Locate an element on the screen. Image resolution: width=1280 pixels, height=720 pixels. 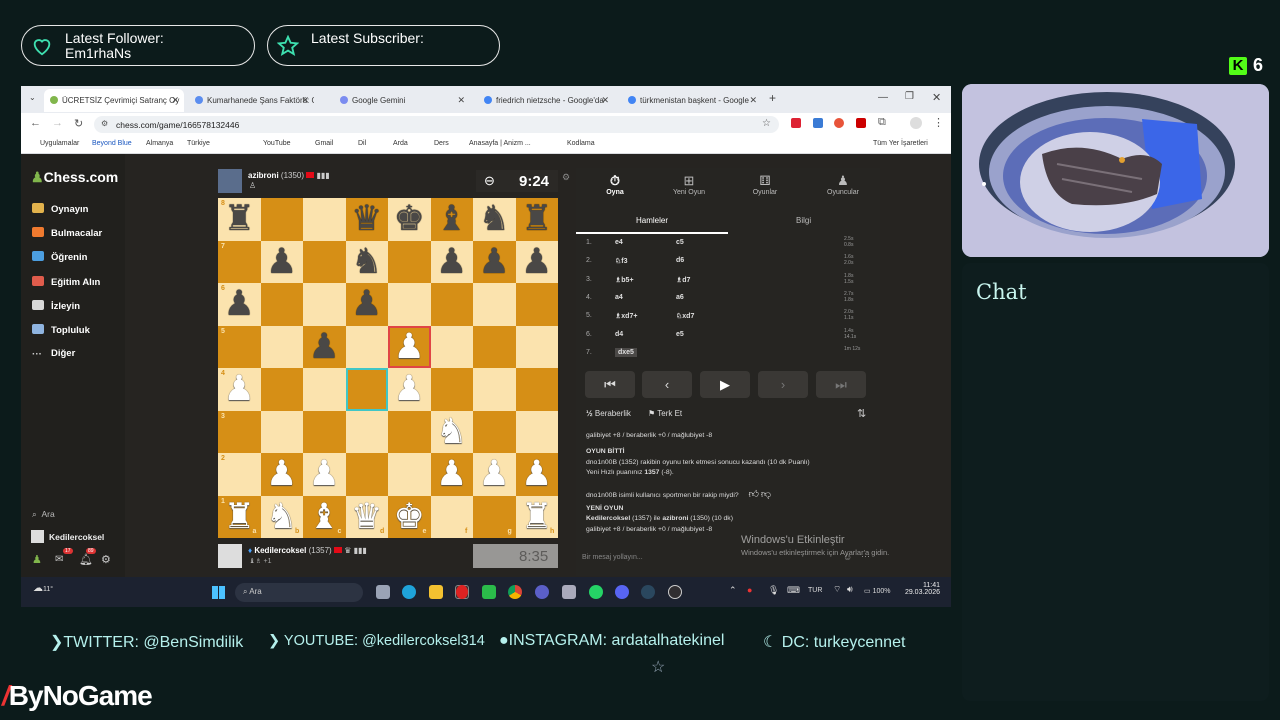
tab-search-icon: ⌄ is located at coordinates (32, 97).